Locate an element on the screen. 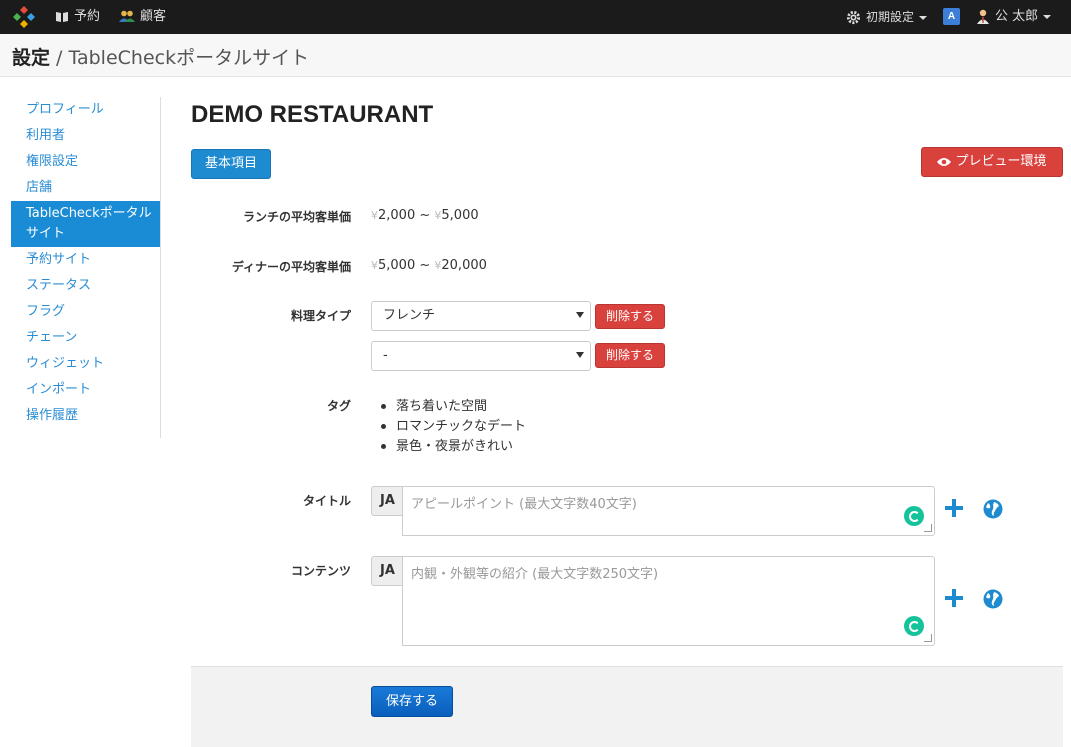  lunch-min: 2,000 is located at coordinates (397, 215).